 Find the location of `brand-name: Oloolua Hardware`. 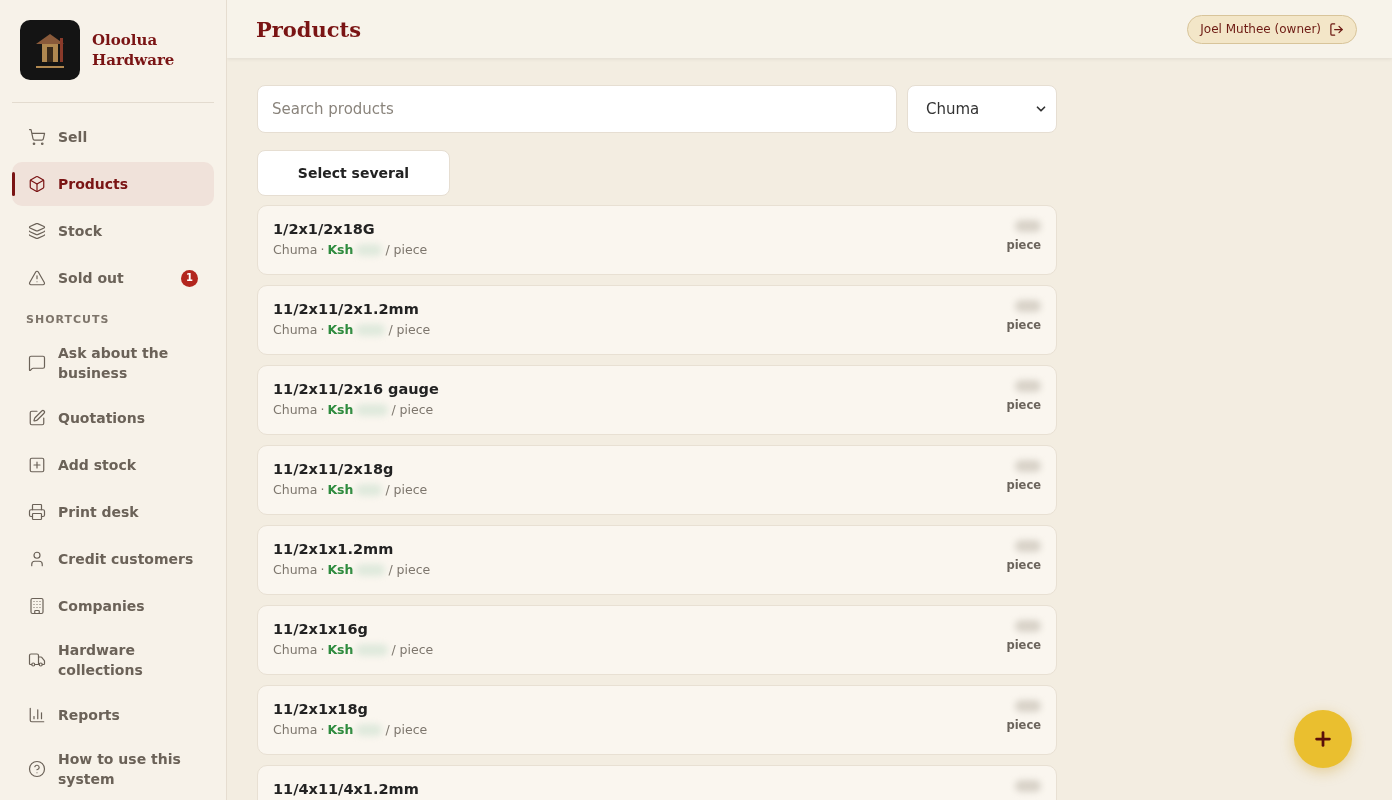

brand-name: Oloolua Hardware is located at coordinates (134, 50).